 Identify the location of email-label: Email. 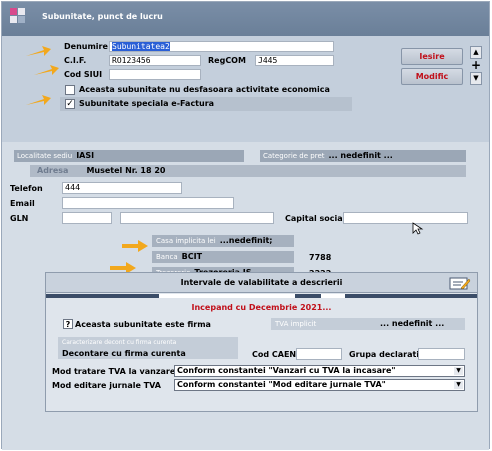
(22, 203).